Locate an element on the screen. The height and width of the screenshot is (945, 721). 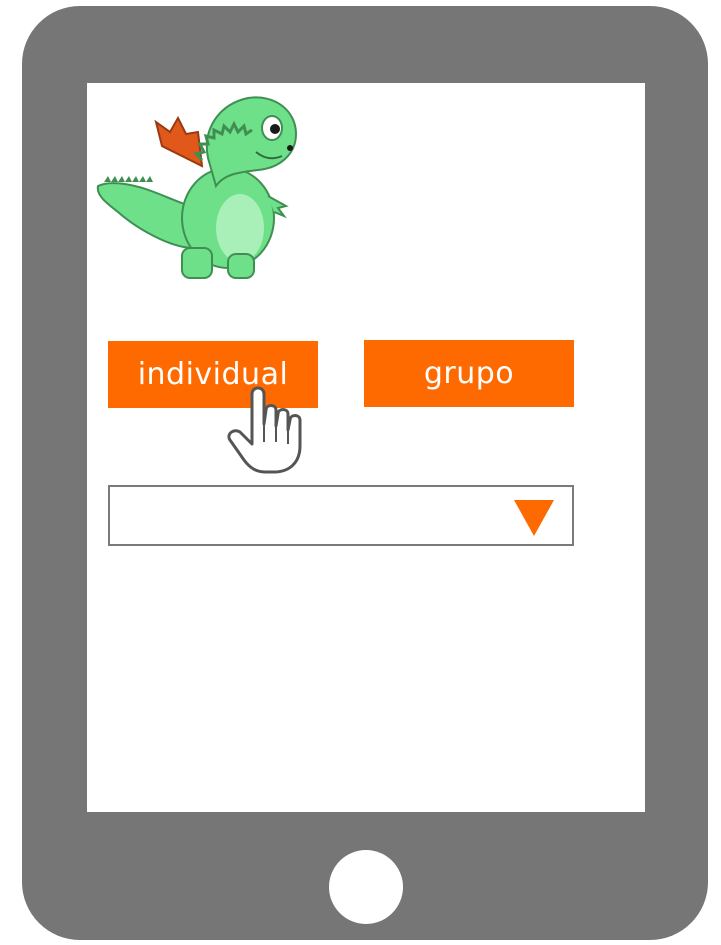
dragon-mascot-icon is located at coordinates (197, 187).